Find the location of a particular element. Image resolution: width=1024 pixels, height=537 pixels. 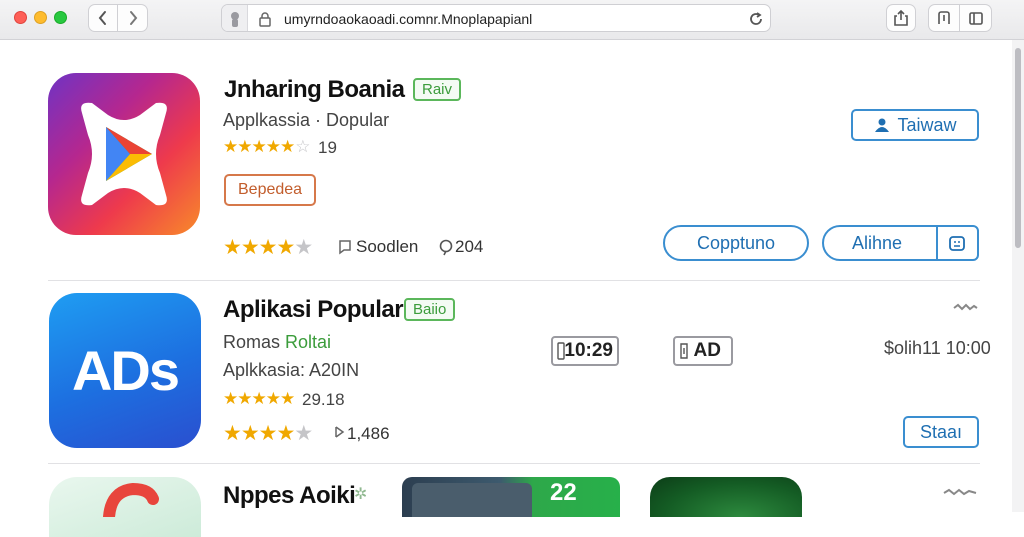

review-icon is located at coordinates (446, 247).